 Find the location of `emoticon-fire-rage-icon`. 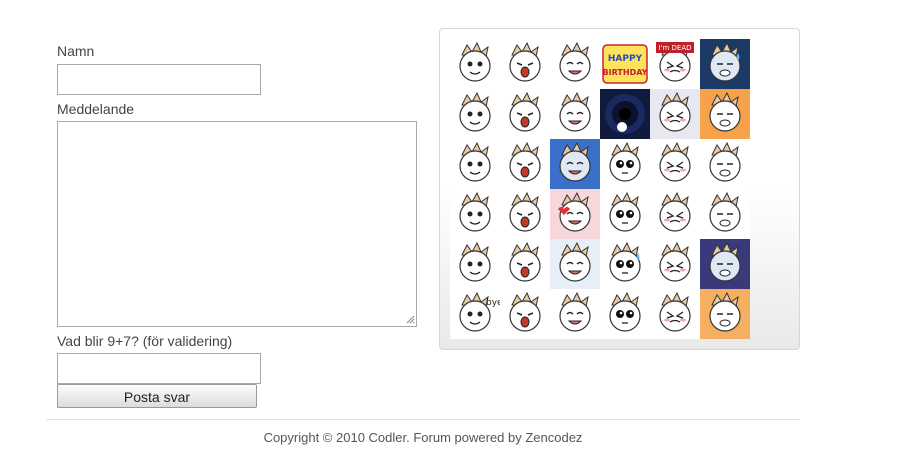

emoticon-fire-rage-icon is located at coordinates (725, 114).